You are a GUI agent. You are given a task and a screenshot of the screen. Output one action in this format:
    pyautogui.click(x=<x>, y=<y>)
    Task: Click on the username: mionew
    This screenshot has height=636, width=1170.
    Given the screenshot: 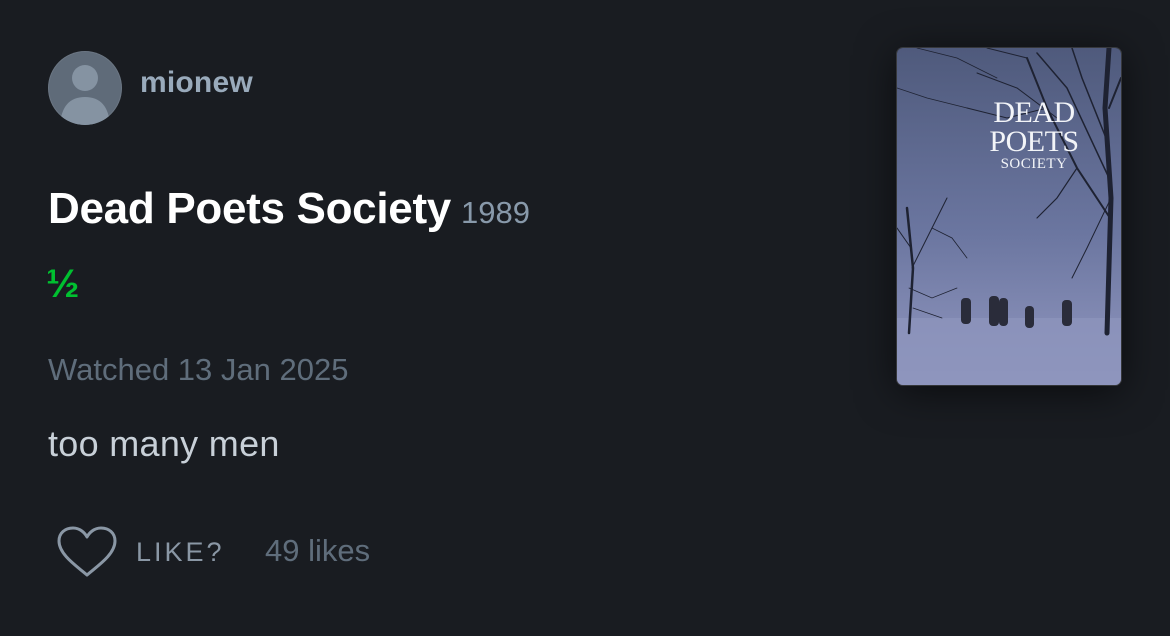 What is the action you would take?
    pyautogui.click(x=196, y=83)
    